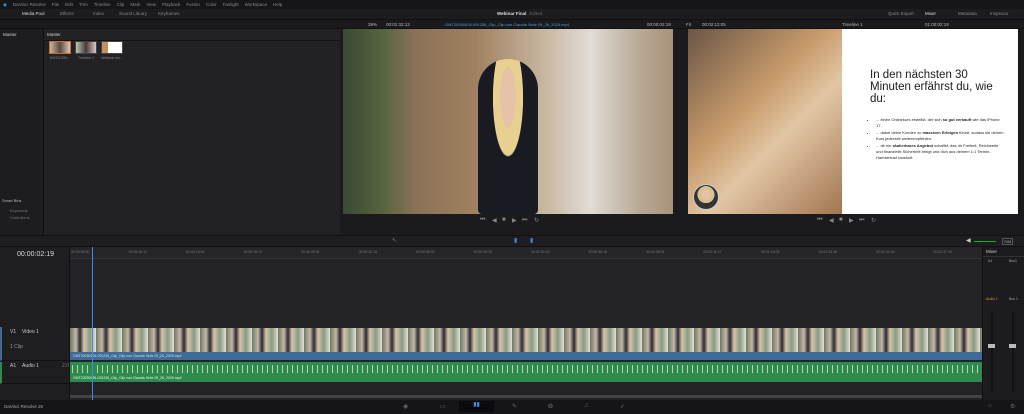 Image resolution: width=1024 pixels, height=414 pixels. Describe the element at coordinates (852, 24) in the screenshot. I see `timeline-select: Timeline 1` at that location.